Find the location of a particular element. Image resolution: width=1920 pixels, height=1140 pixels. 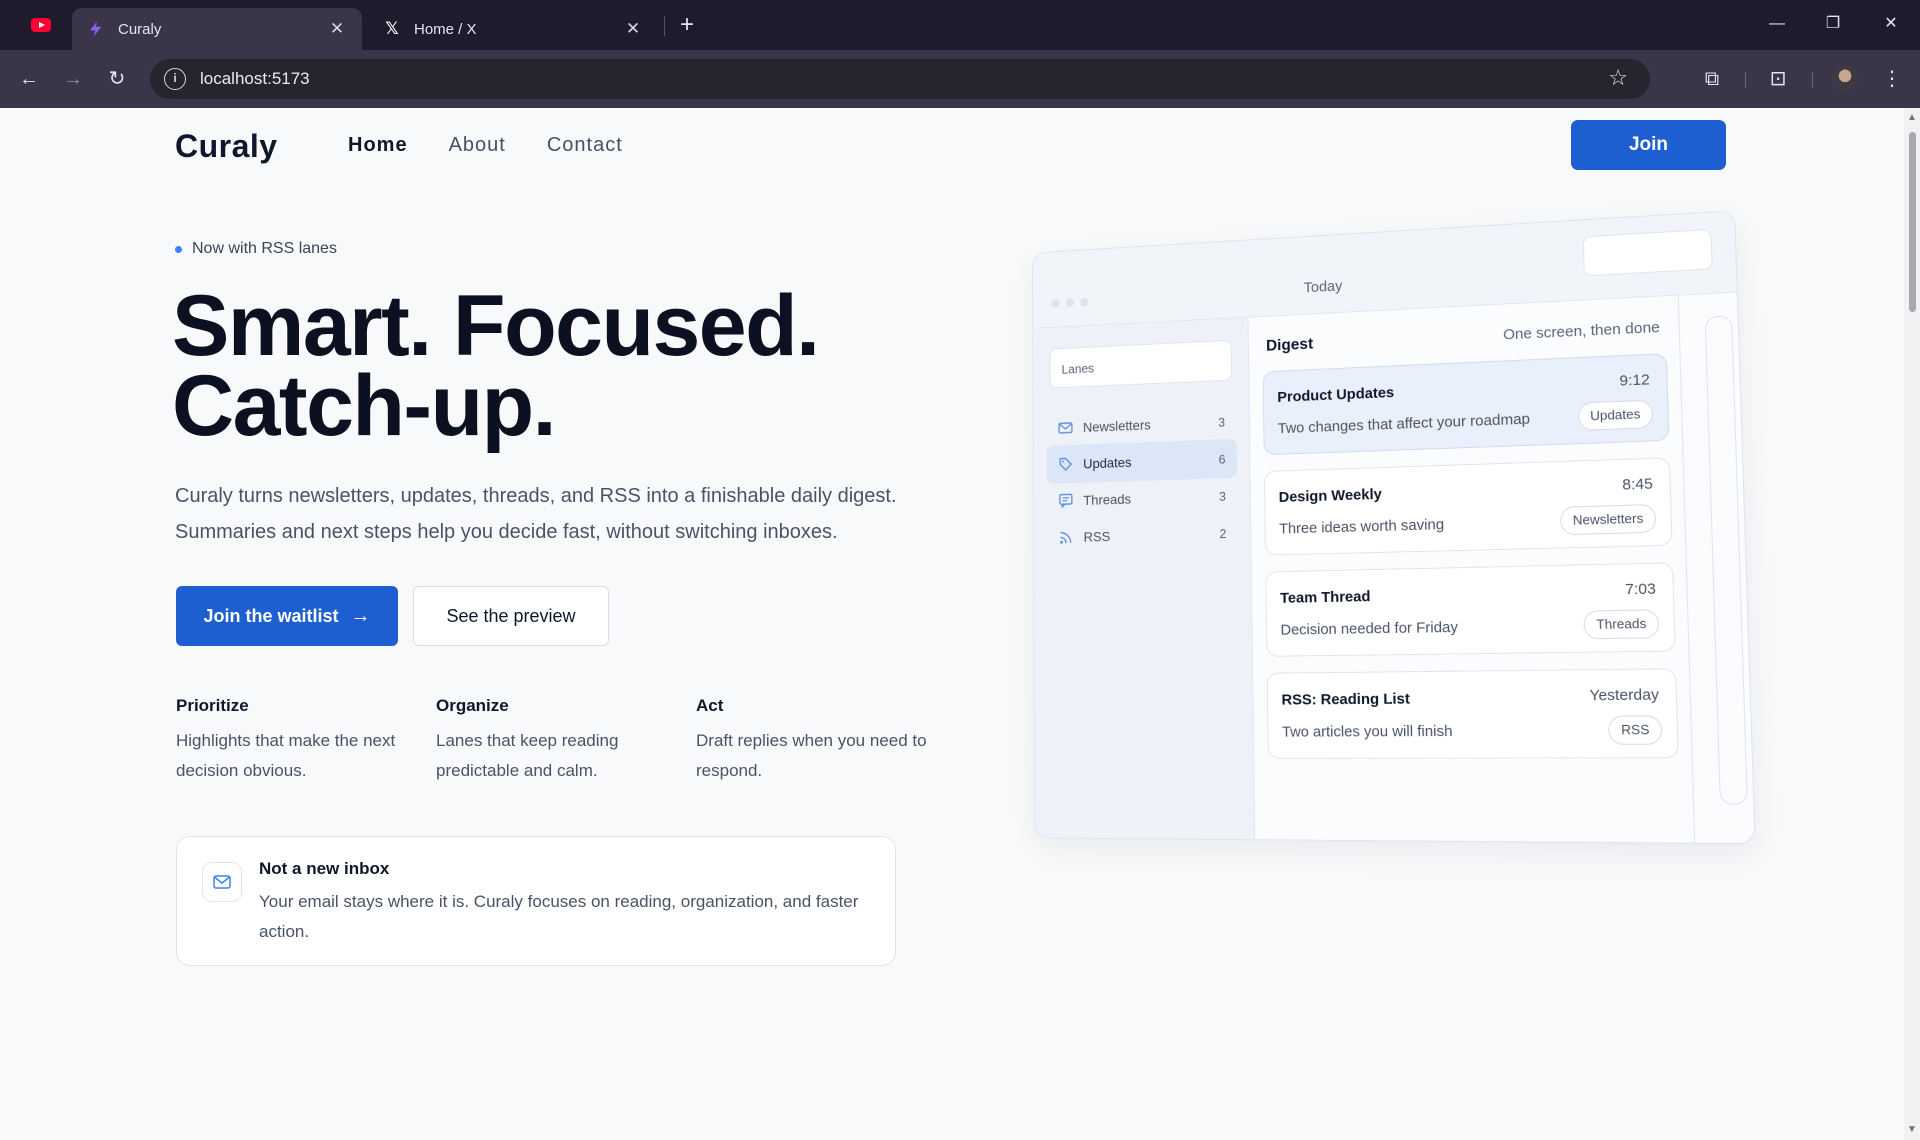

digest-item-tag: Newsletters is located at coordinates (1608, 519).